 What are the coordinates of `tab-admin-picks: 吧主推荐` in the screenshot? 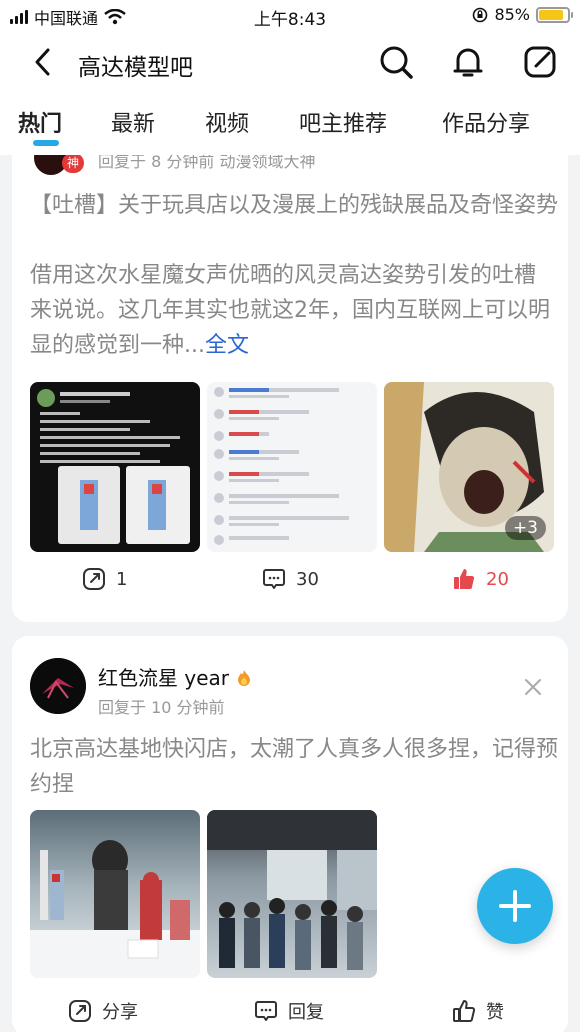 It's located at (343, 122).